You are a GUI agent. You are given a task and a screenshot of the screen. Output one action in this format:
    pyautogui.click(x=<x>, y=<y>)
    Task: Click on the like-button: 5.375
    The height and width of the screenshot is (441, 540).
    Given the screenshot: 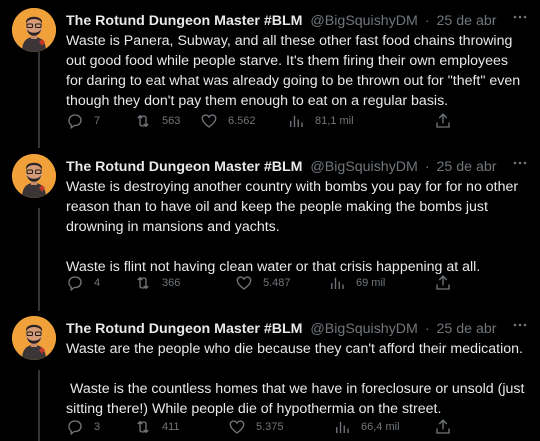 What is the action you would take?
    pyautogui.click(x=256, y=427)
    